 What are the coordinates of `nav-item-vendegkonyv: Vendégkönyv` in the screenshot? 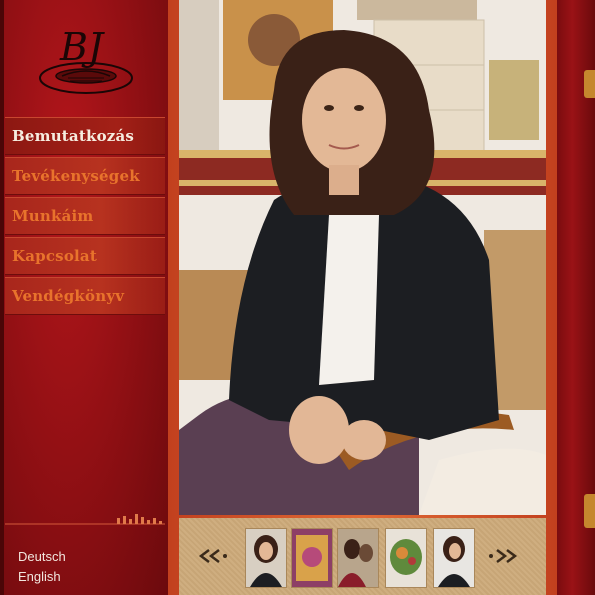 It's located at (85, 296).